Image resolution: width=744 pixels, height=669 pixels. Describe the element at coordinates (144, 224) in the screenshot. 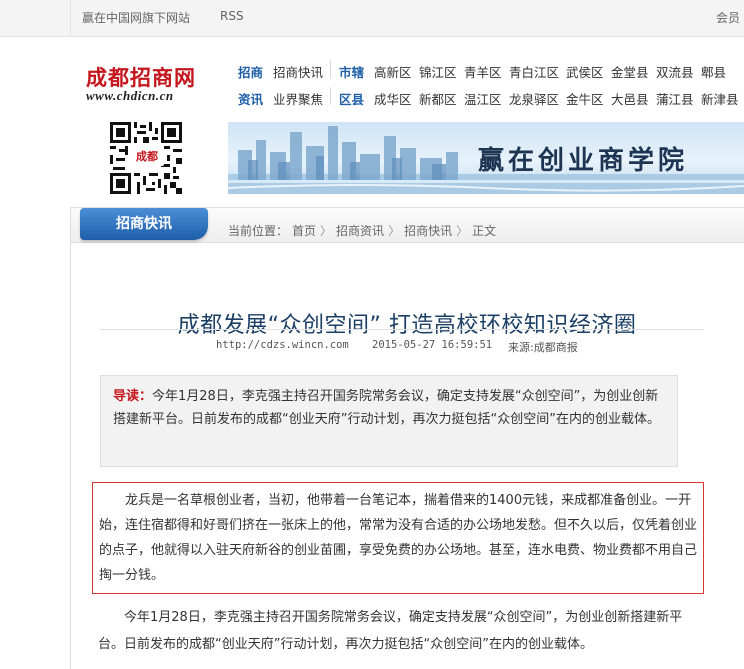

I see `section-tab: 招商快讯` at that location.